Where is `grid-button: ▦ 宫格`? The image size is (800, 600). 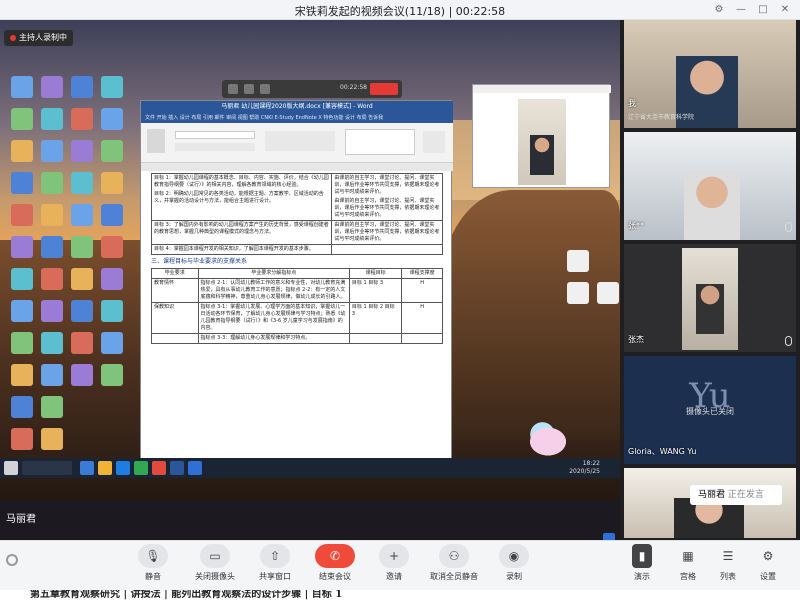
grid-button: ▦ 宫格 is located at coordinates (688, 565).